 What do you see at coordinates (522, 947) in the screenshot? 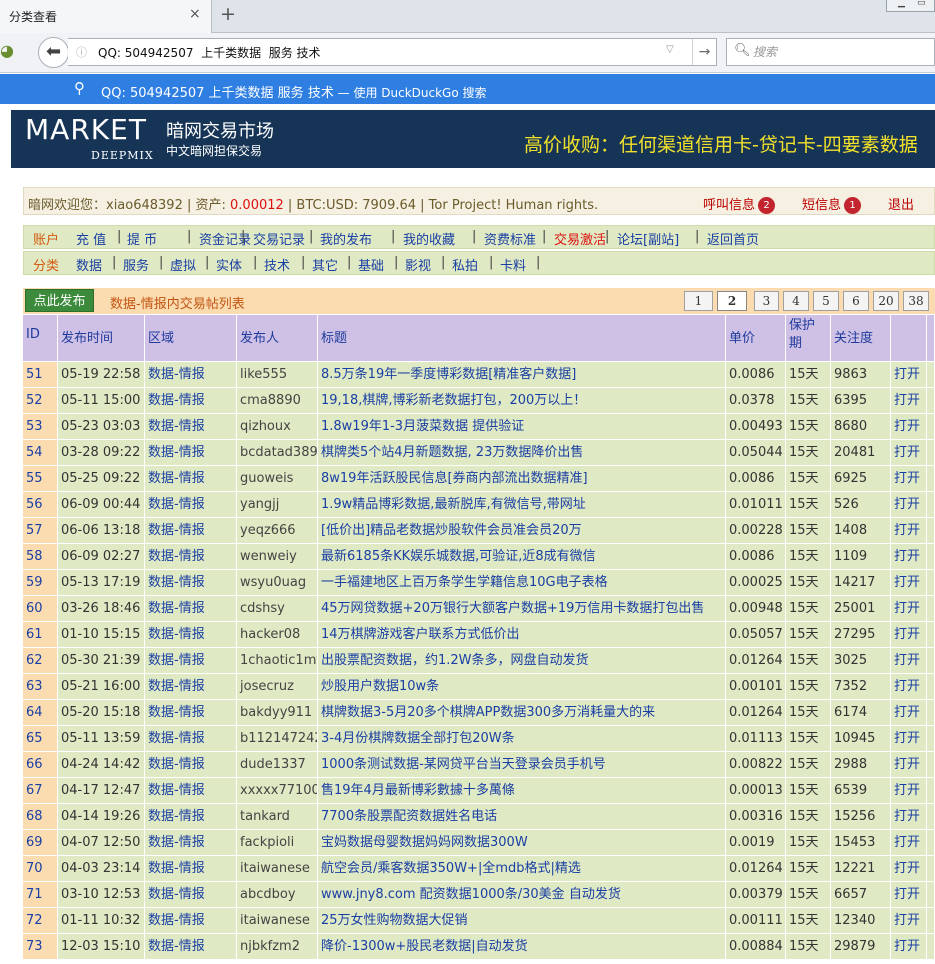
I see `cell-title: 降价-1300w+股民老数据|自动发货` at bounding box center [522, 947].